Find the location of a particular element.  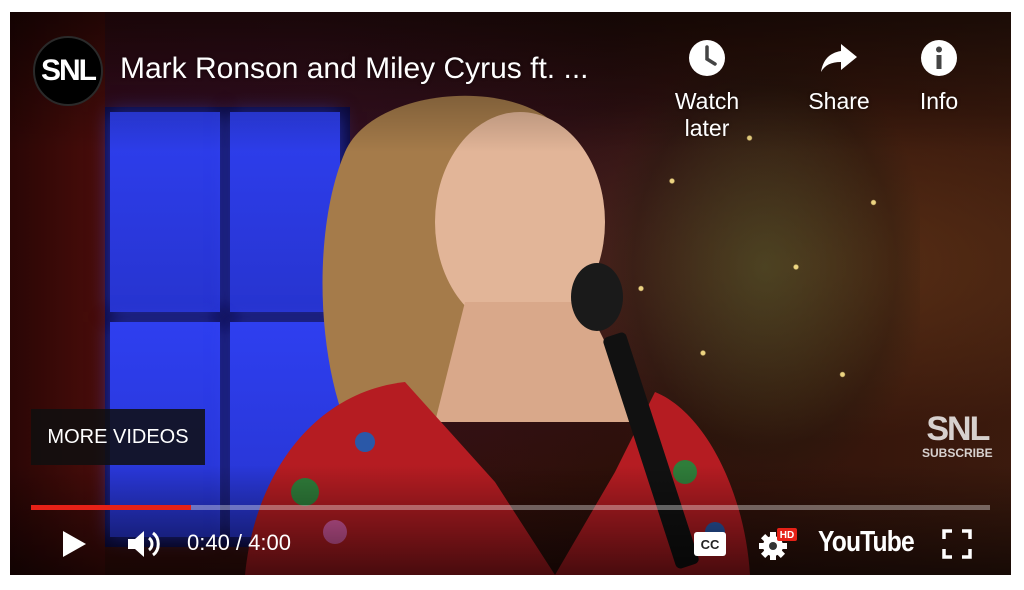

share-label: Share is located at coordinates (839, 101).